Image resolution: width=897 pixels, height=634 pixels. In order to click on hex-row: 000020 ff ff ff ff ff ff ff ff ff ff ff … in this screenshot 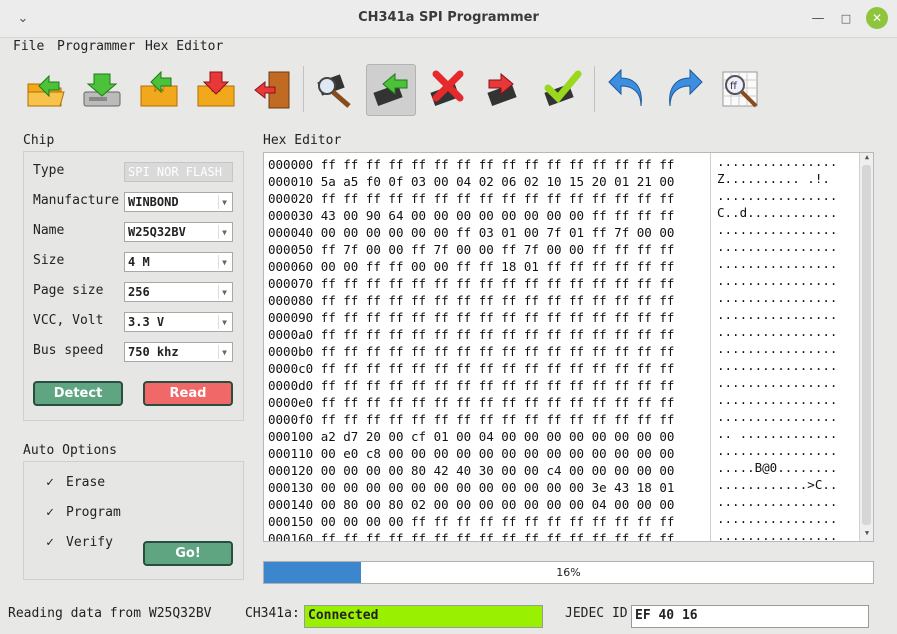, I will do `click(488, 198)`.